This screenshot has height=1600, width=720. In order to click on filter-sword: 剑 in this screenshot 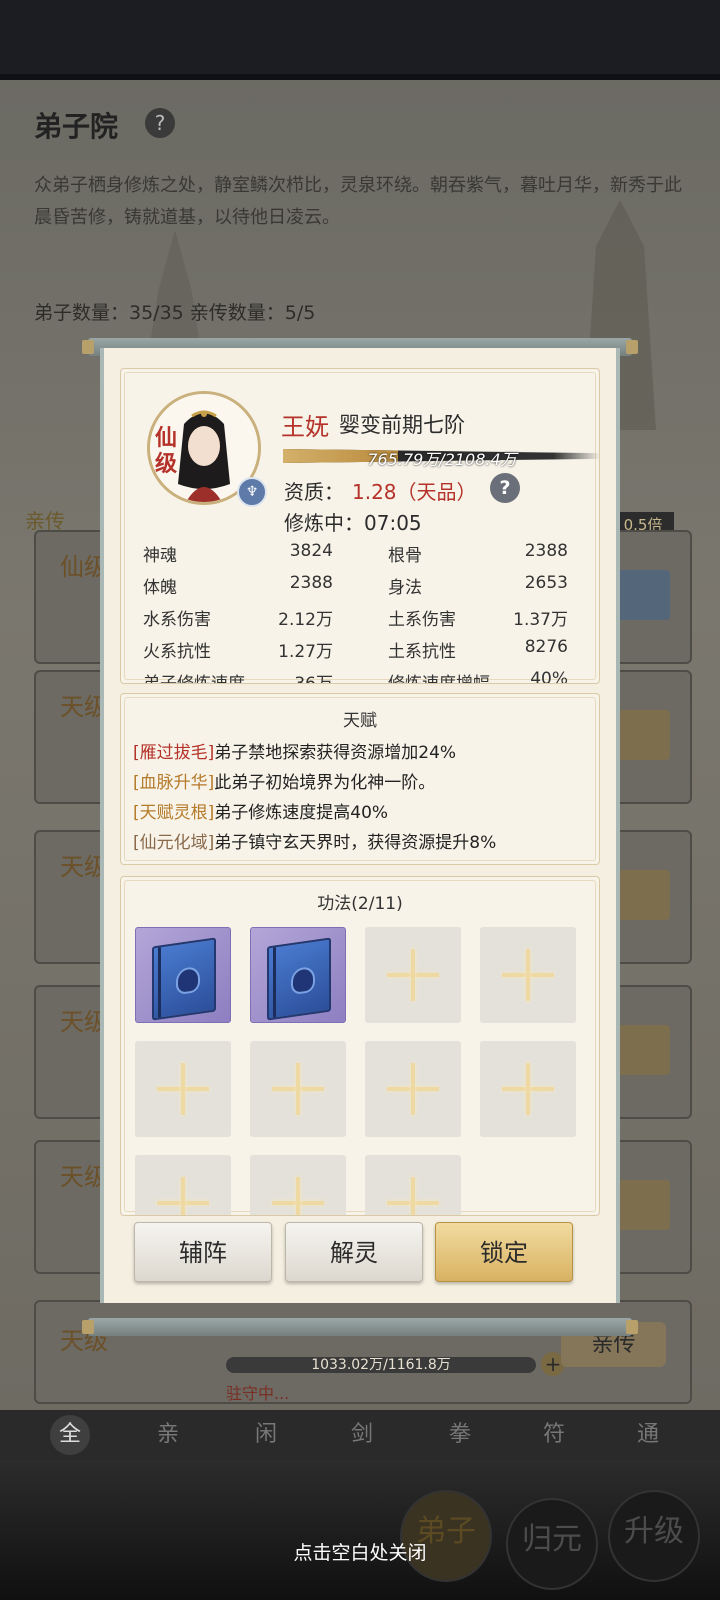, I will do `click(362, 1435)`.